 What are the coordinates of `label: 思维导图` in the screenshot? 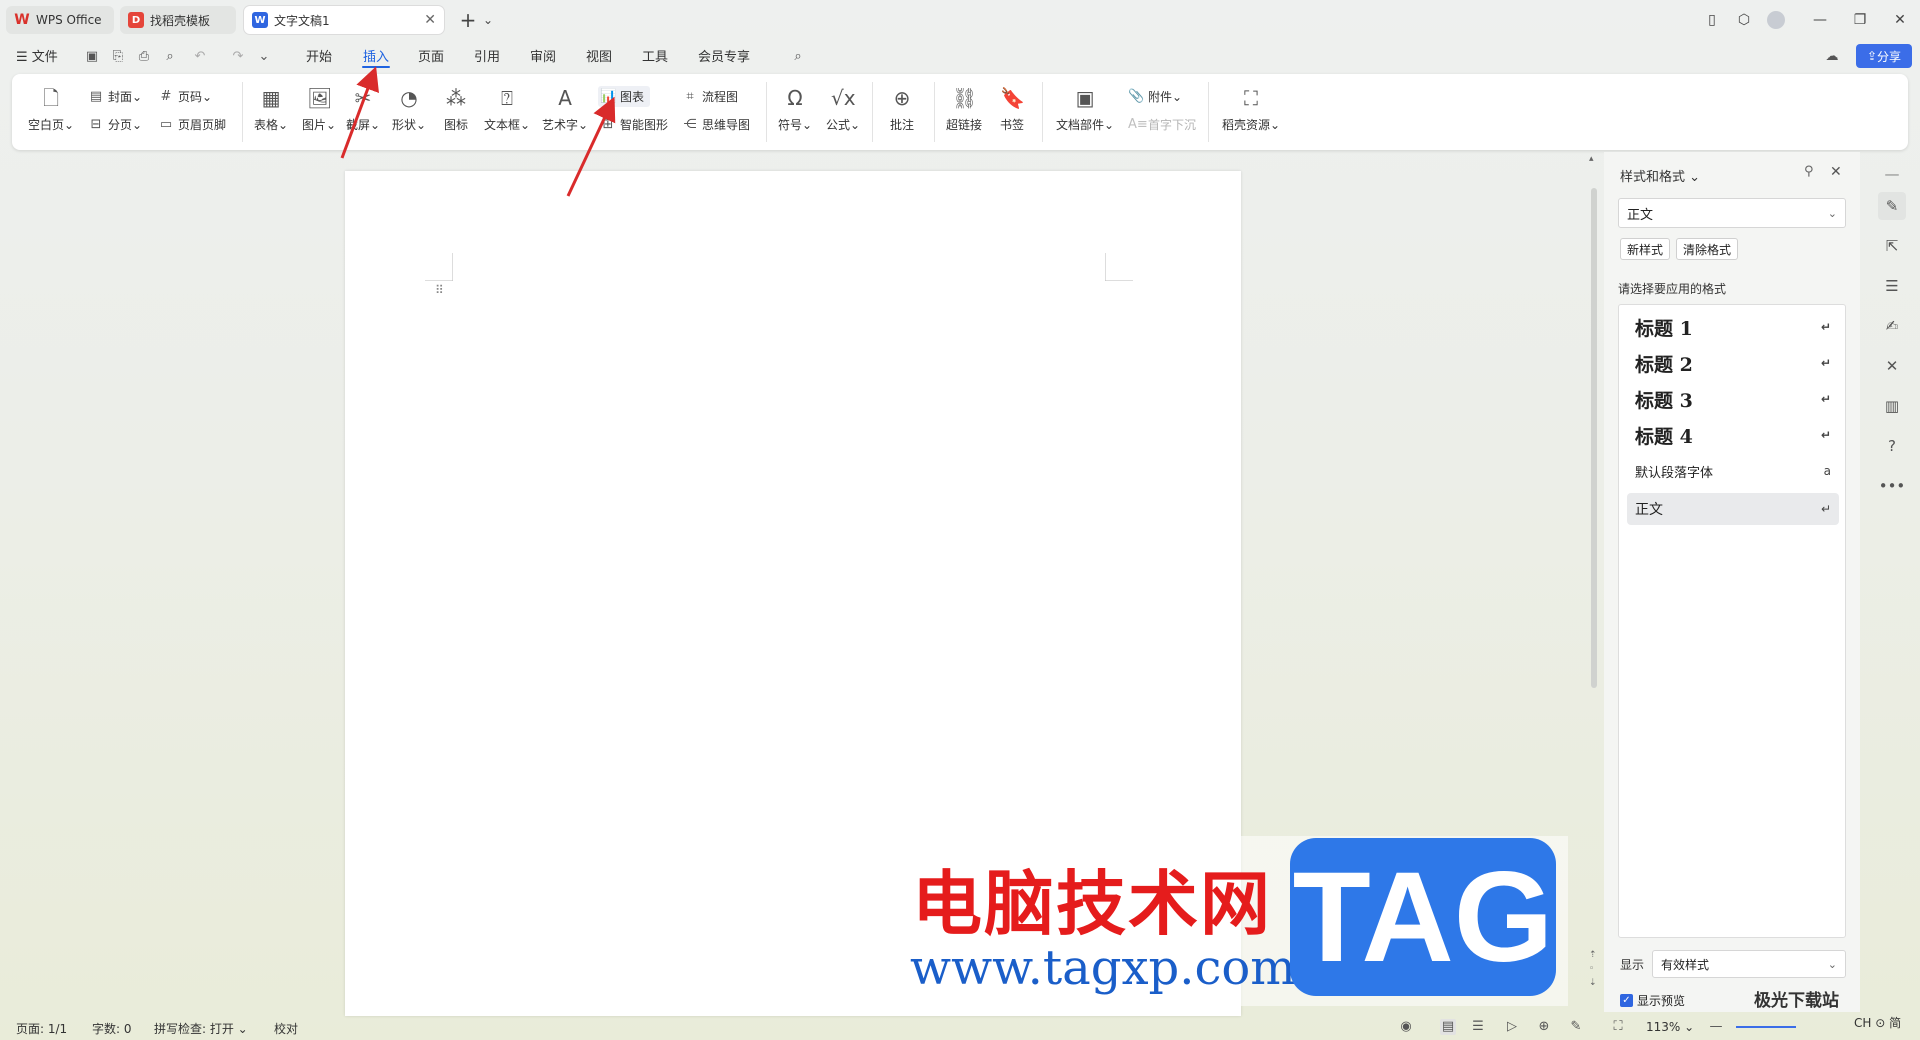 It's located at (726, 125).